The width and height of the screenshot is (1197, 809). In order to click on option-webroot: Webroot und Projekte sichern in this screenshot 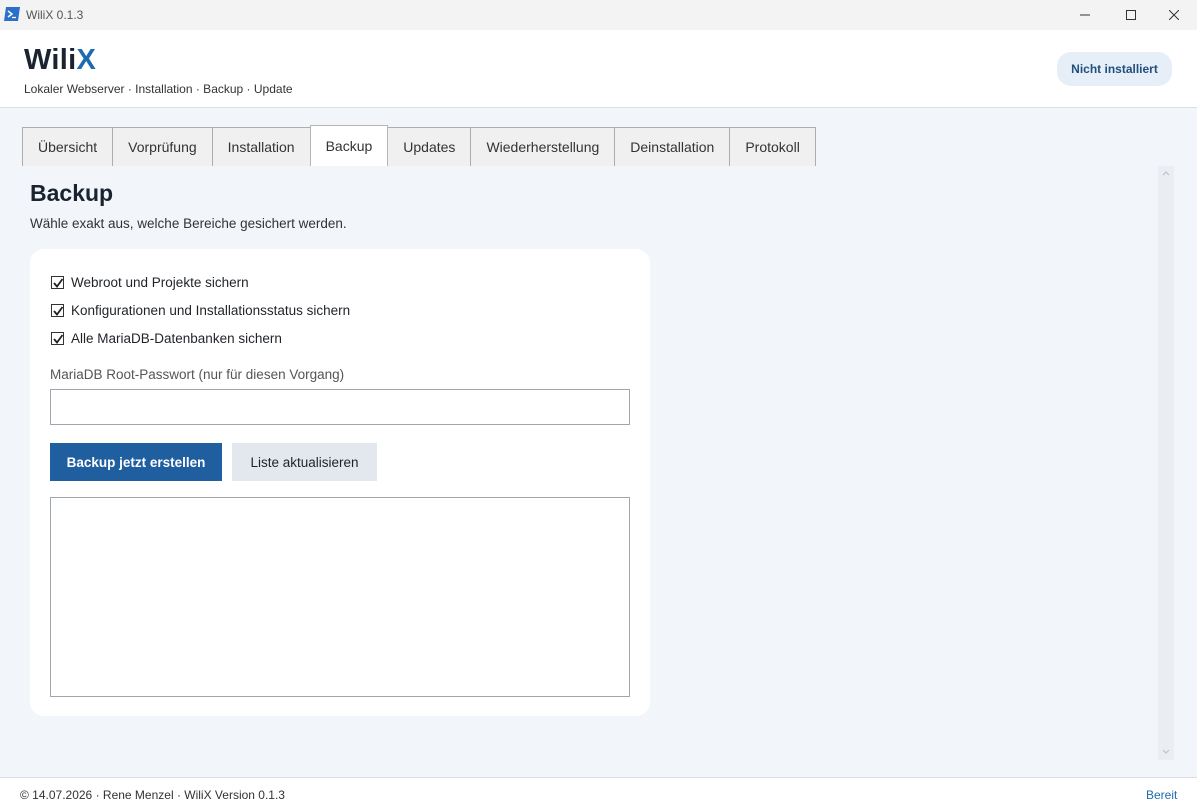, I will do `click(150, 282)`.